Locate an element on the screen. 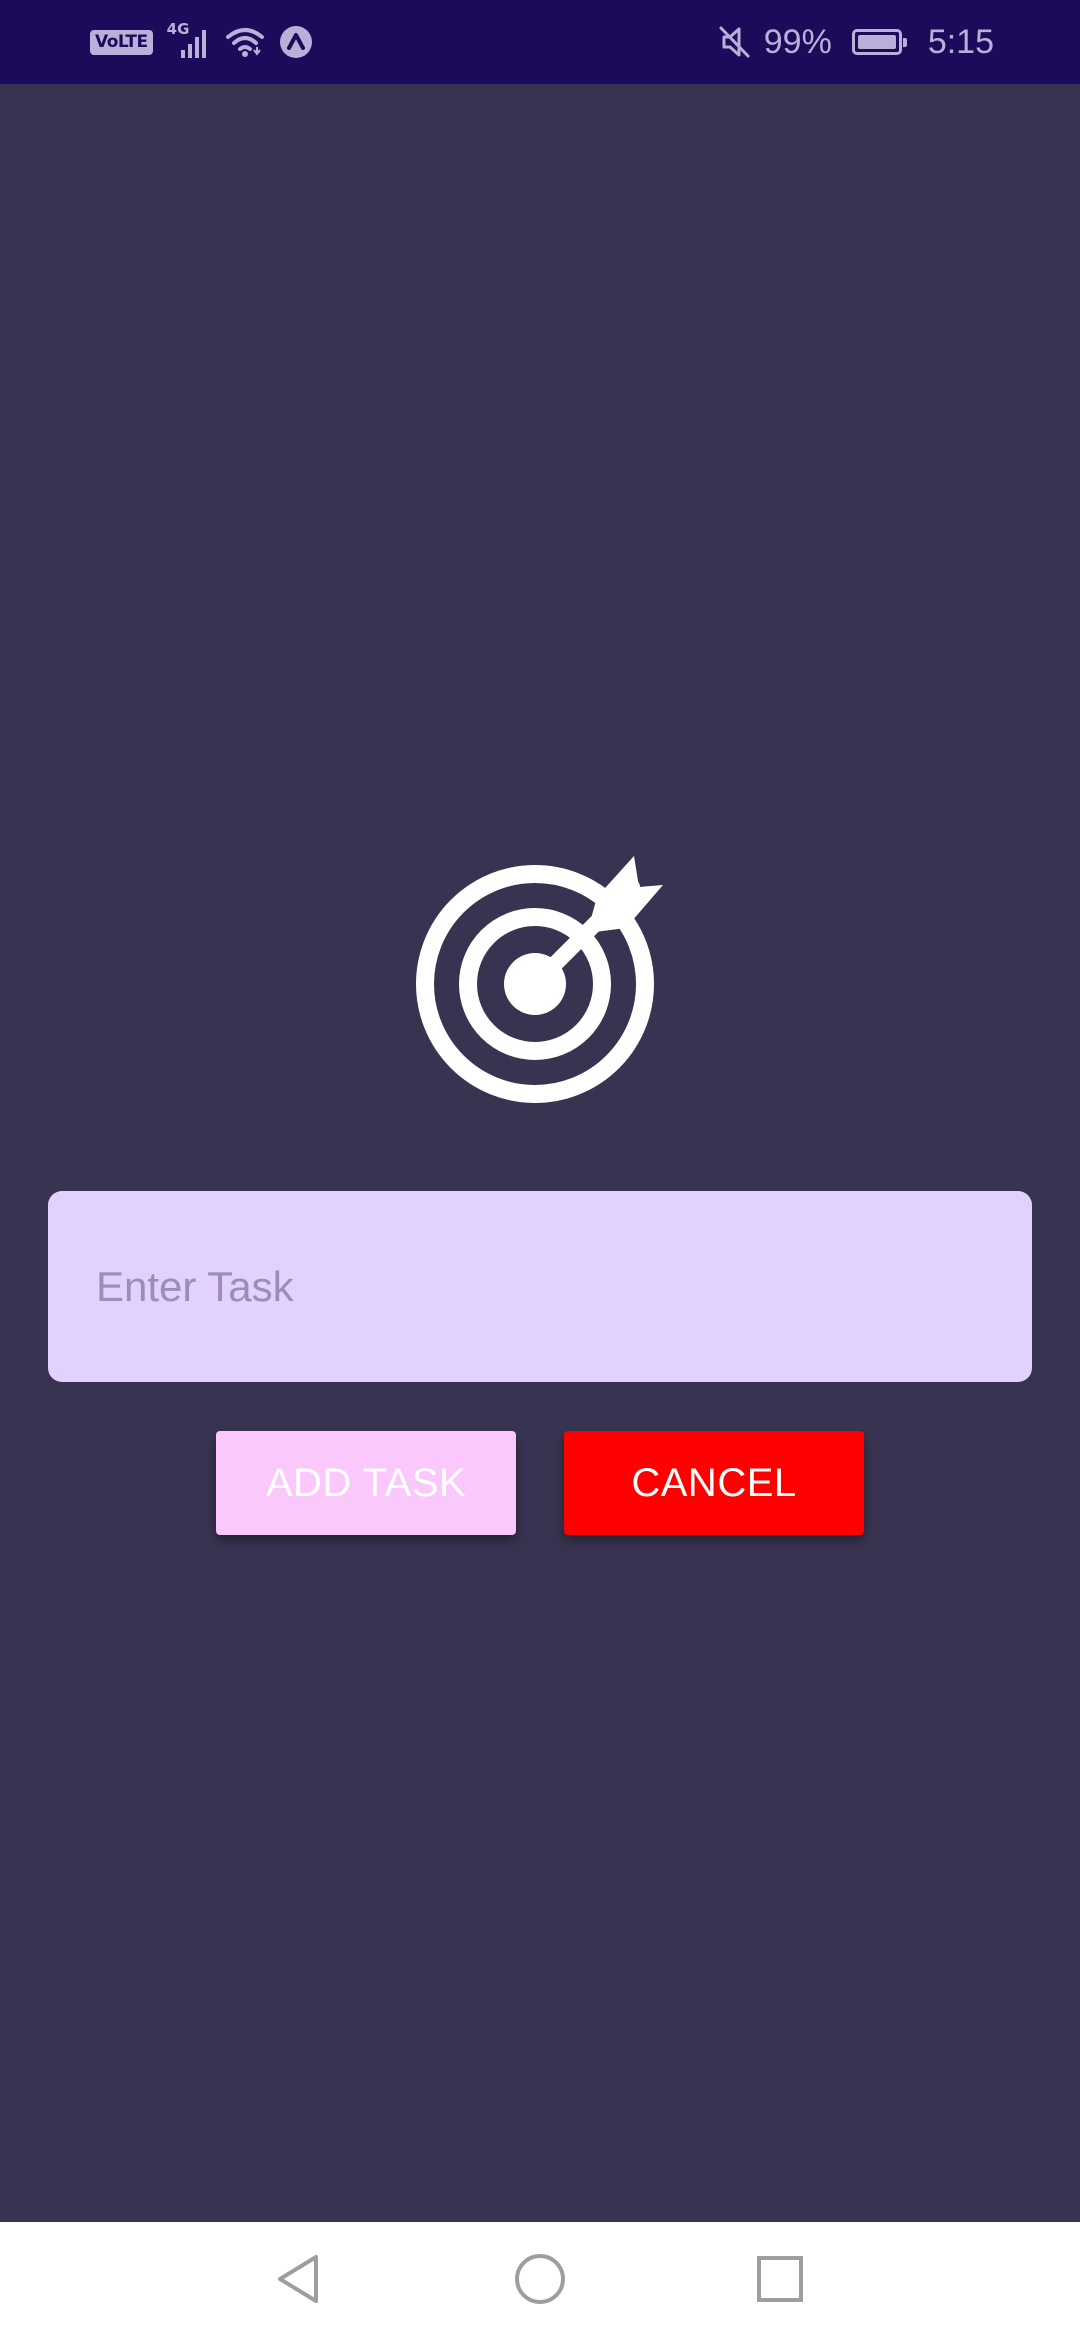  clock-time: 5:15 is located at coordinates (960, 41).